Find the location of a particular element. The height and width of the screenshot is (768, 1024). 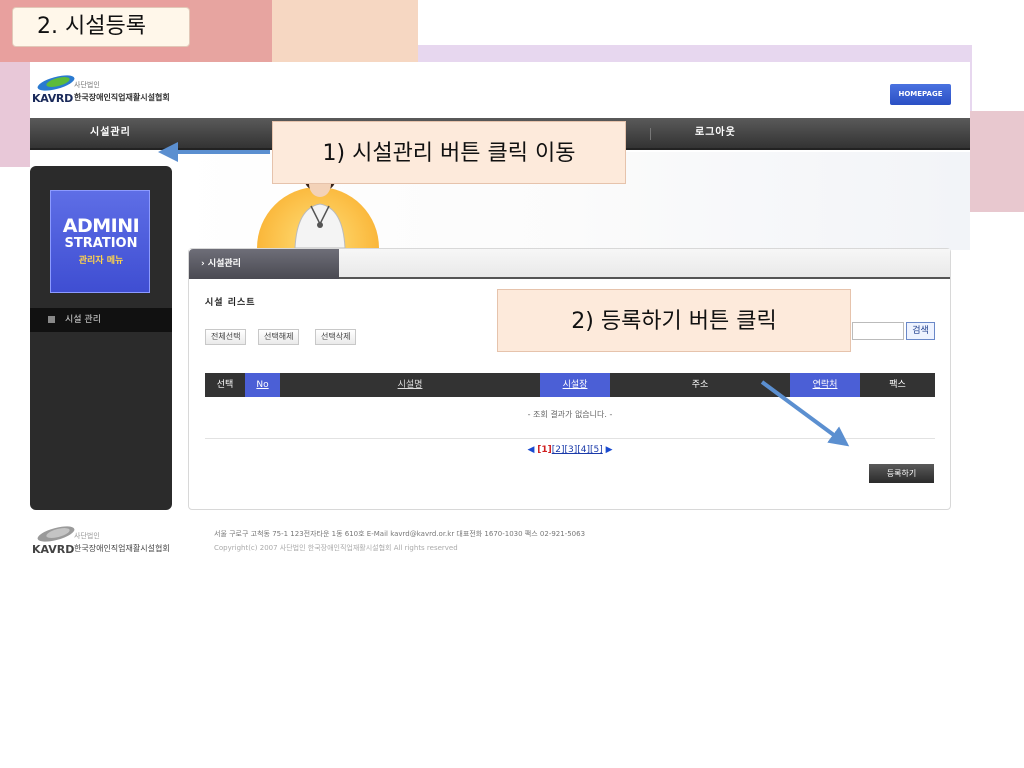

table-header: 선택 No 시설명 시설장 주소 연락처 팩스 is located at coordinates (570, 385).